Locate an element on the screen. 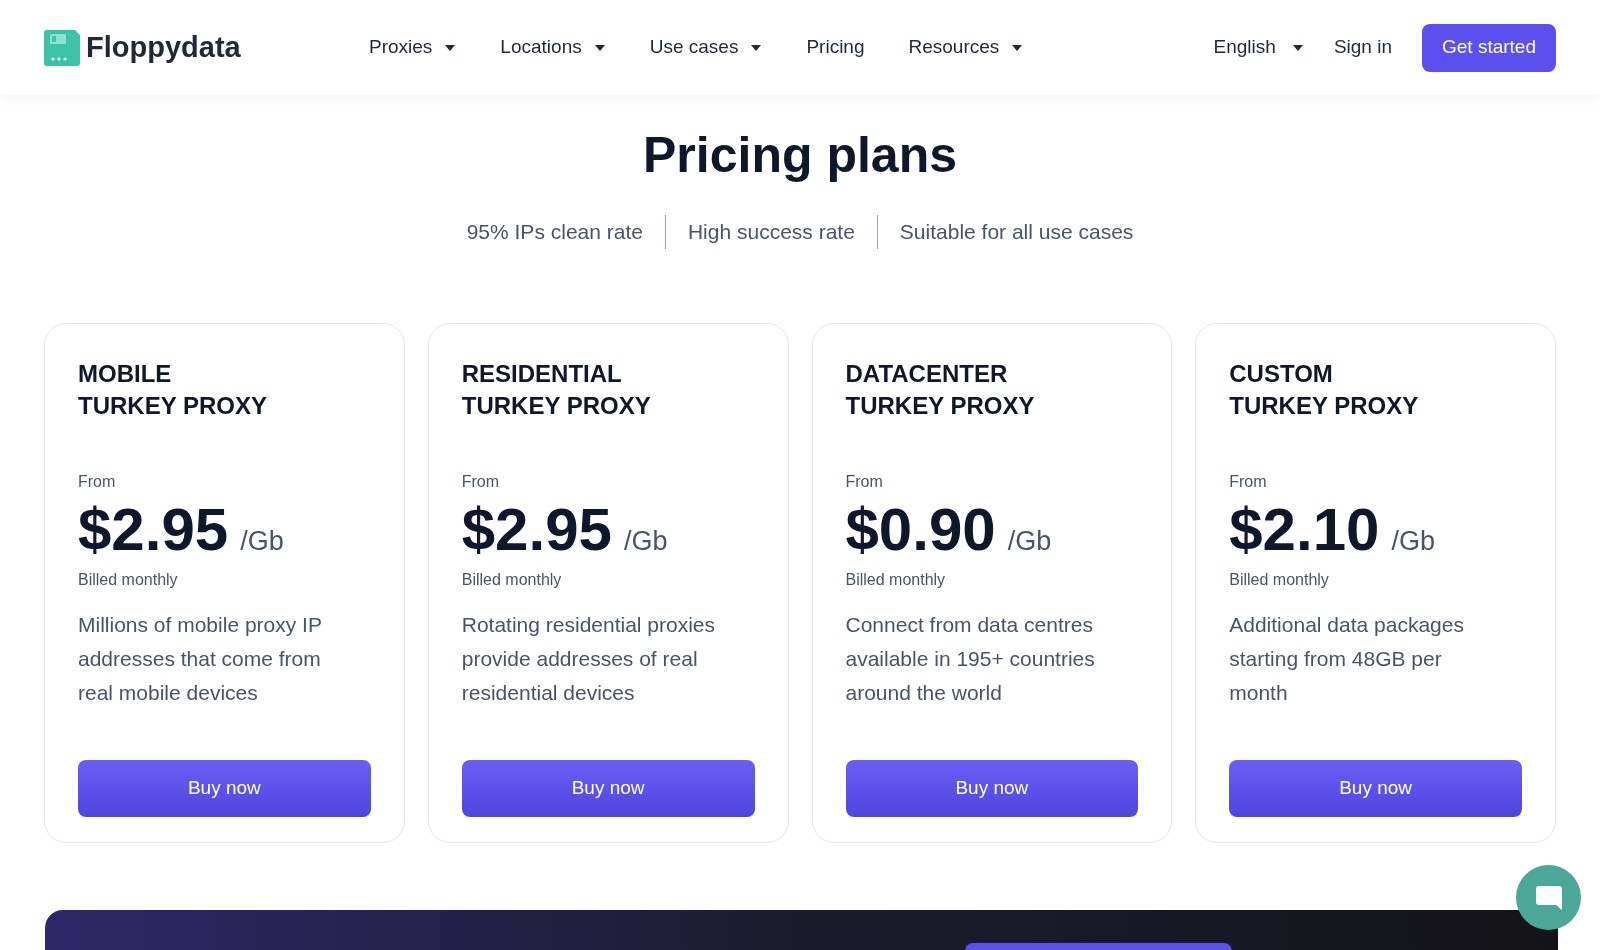 This screenshot has width=1600, height=950. plan-description: Rotating residential proxies provide addresses of real residential devices is located at coordinates (589, 659).